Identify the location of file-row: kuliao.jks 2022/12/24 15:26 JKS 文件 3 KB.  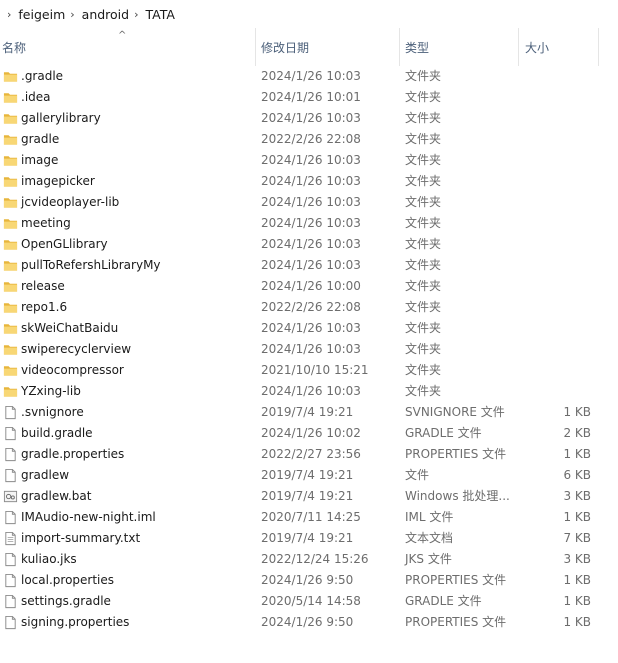
(309, 559).